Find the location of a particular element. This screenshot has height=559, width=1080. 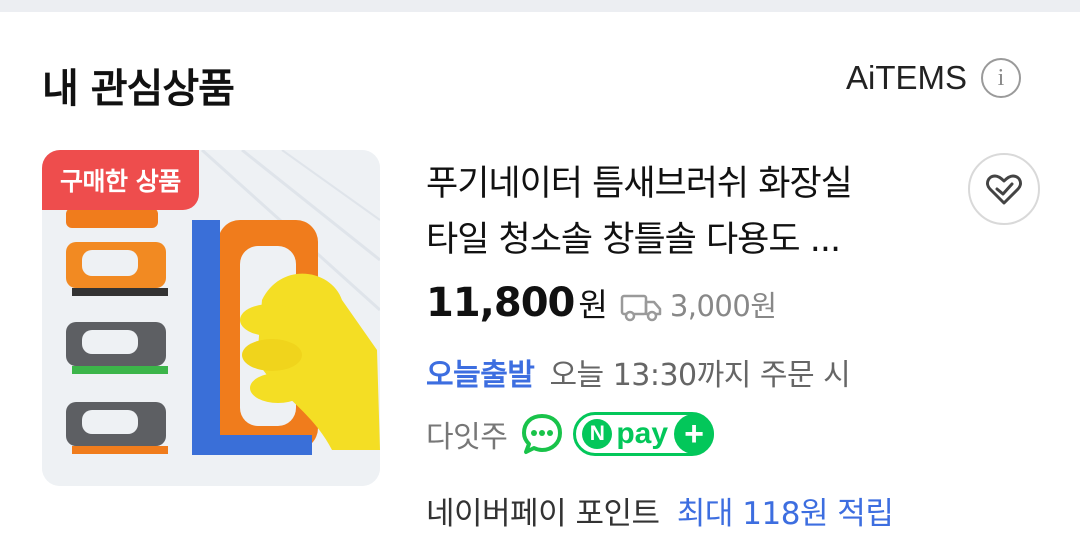

npay-label: pay is located at coordinates (642, 433).